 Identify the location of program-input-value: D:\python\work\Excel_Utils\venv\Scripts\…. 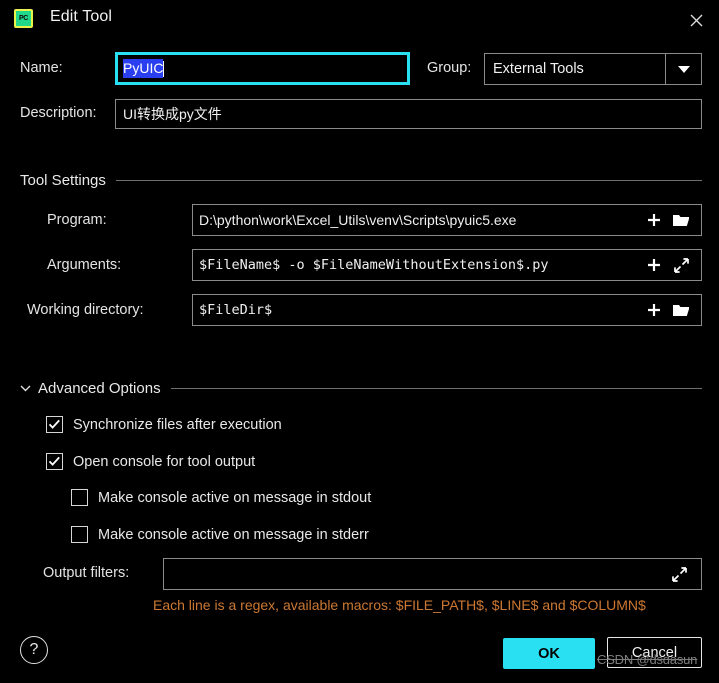
(358, 220).